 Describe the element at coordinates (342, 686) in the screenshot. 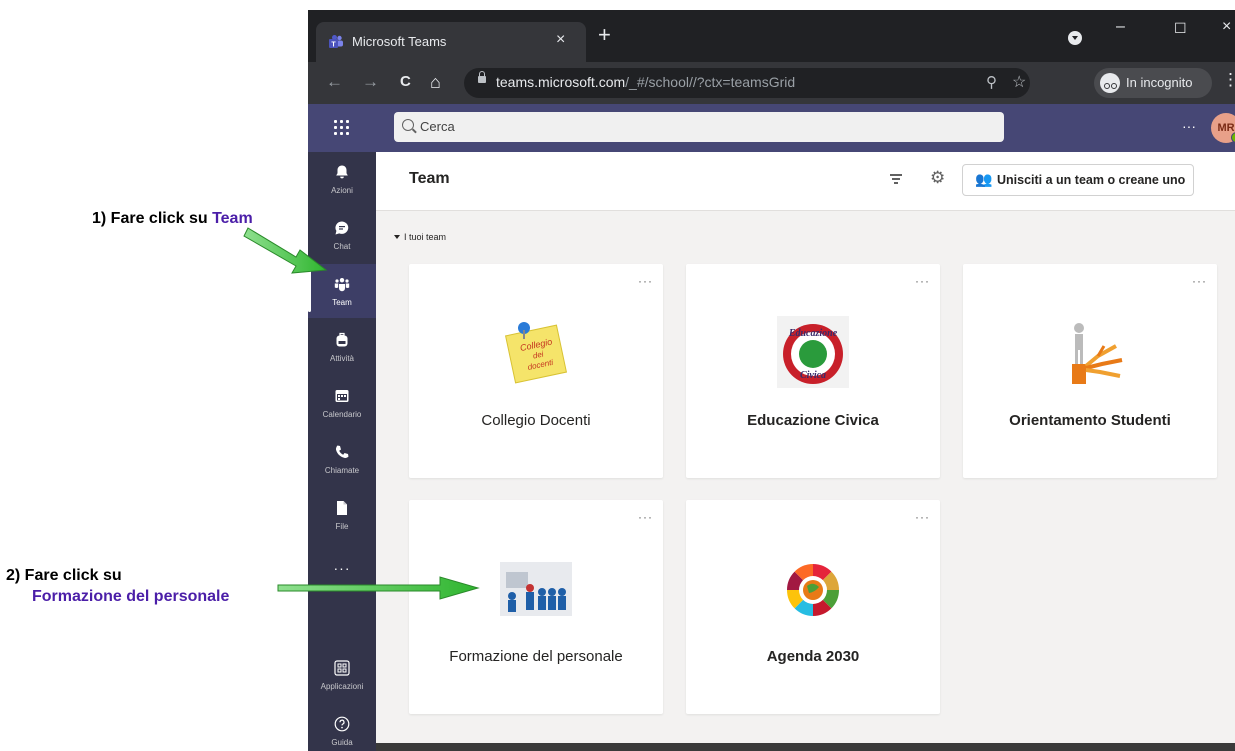

I see `rail-label: Applicazioni` at that location.